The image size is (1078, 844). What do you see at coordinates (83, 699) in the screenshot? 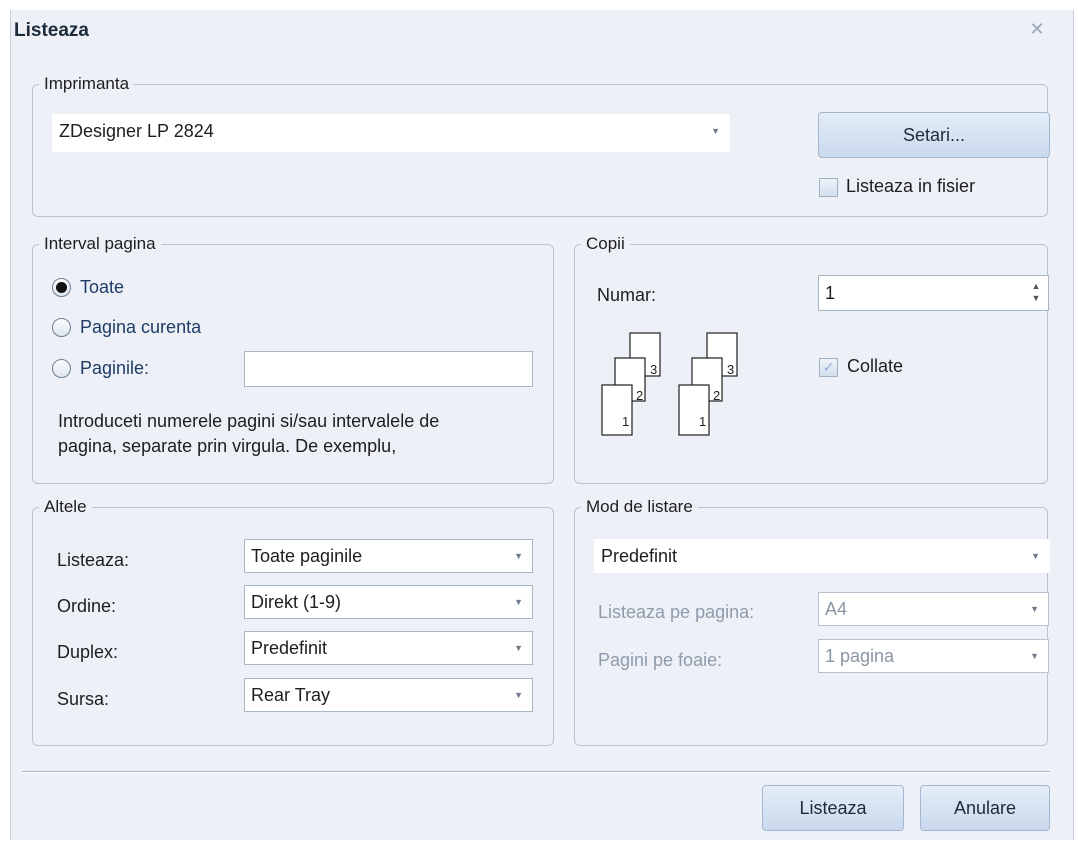
I see `other-source-label: Sursa:` at bounding box center [83, 699].